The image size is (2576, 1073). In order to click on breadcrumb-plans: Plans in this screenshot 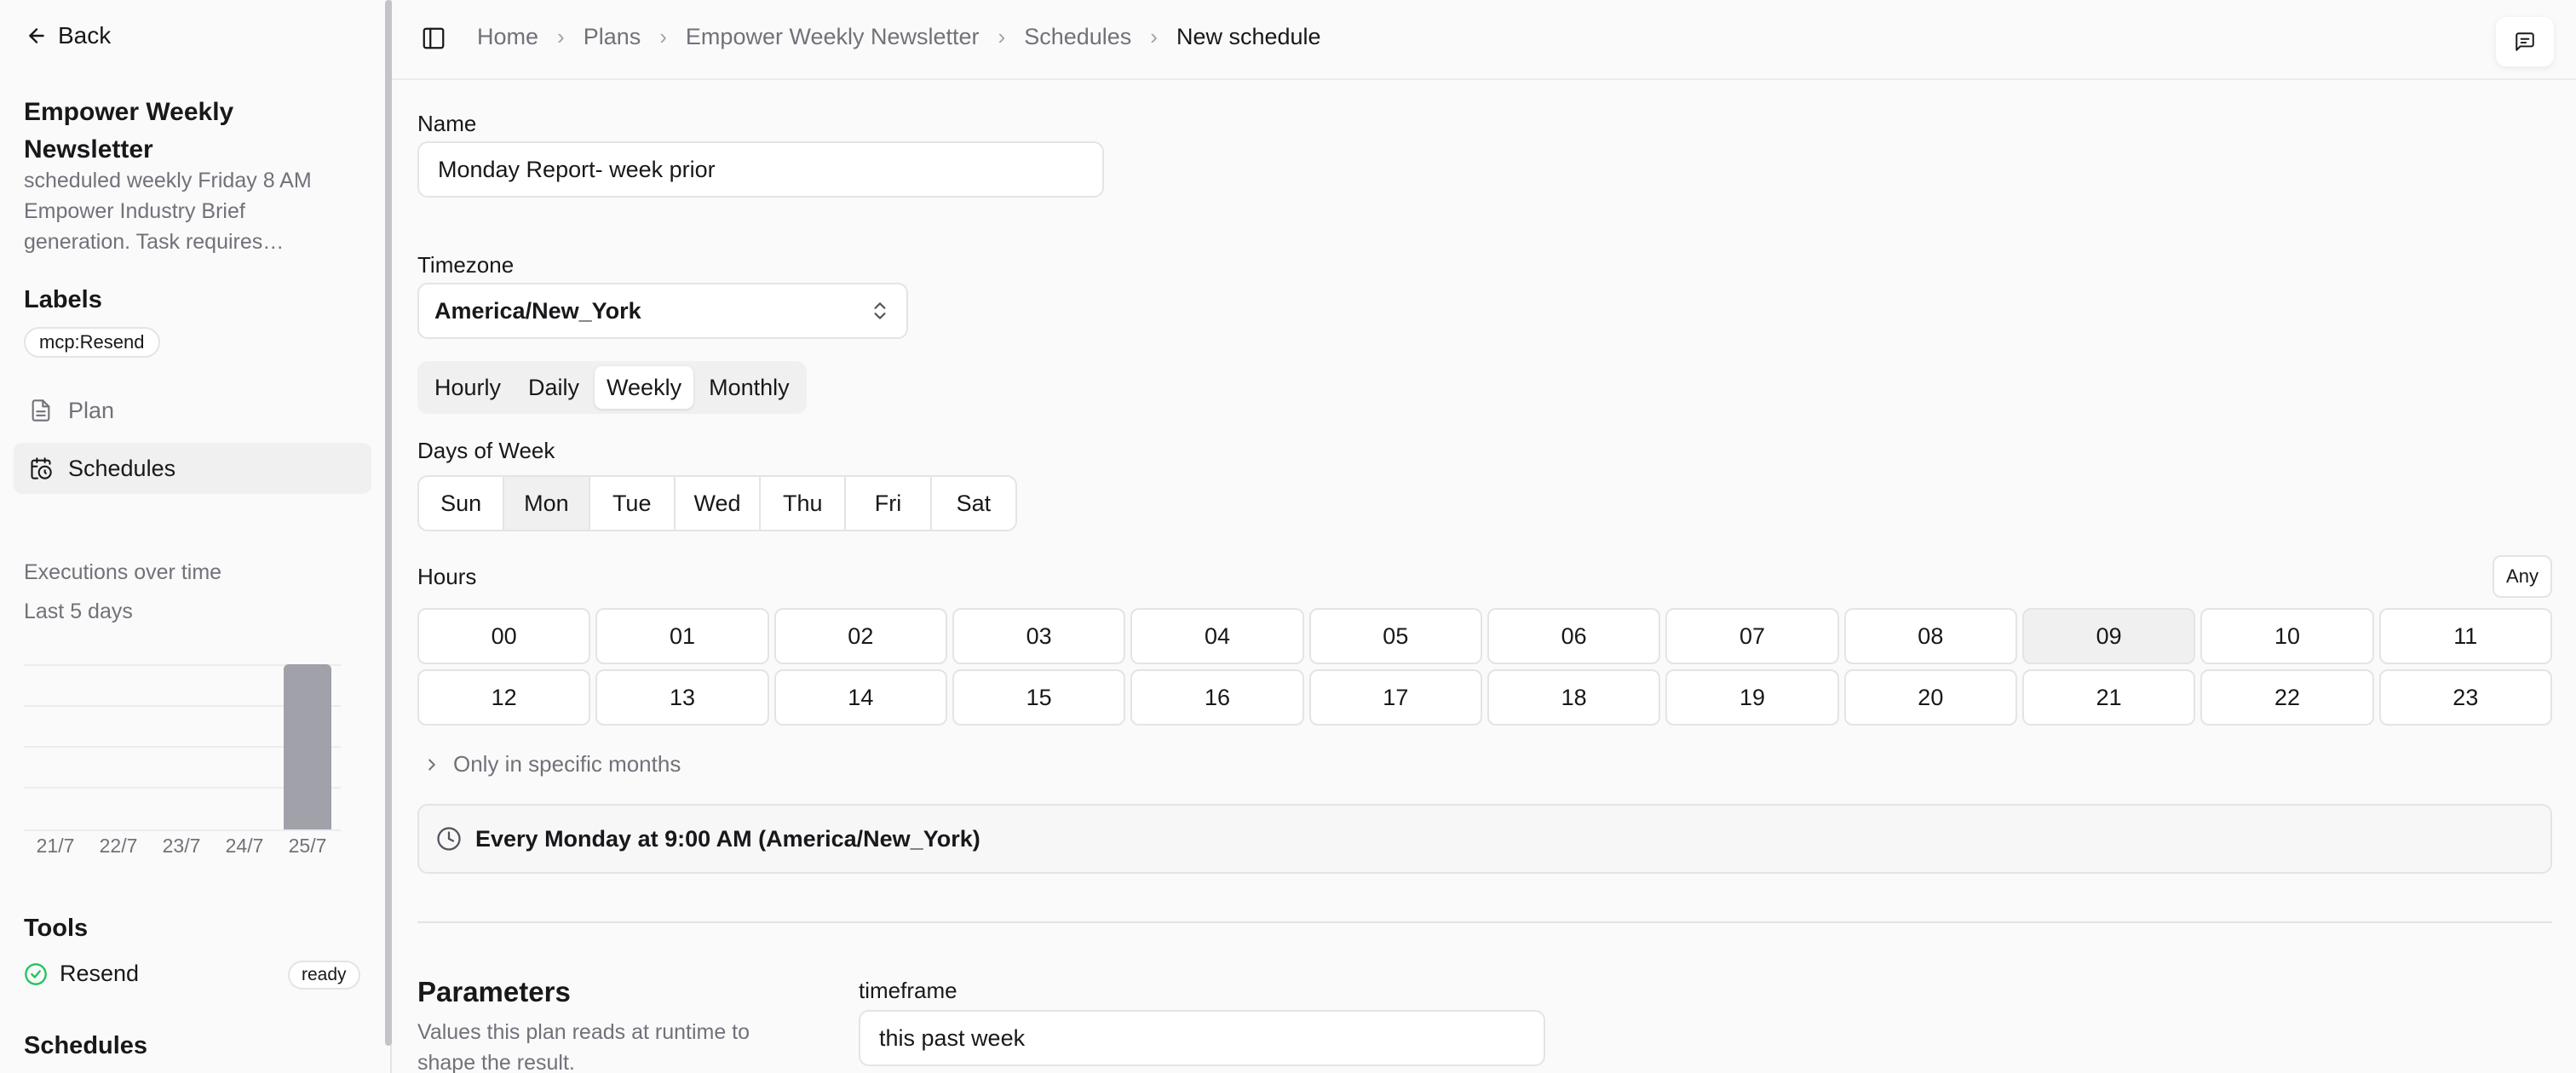, I will do `click(613, 37)`.